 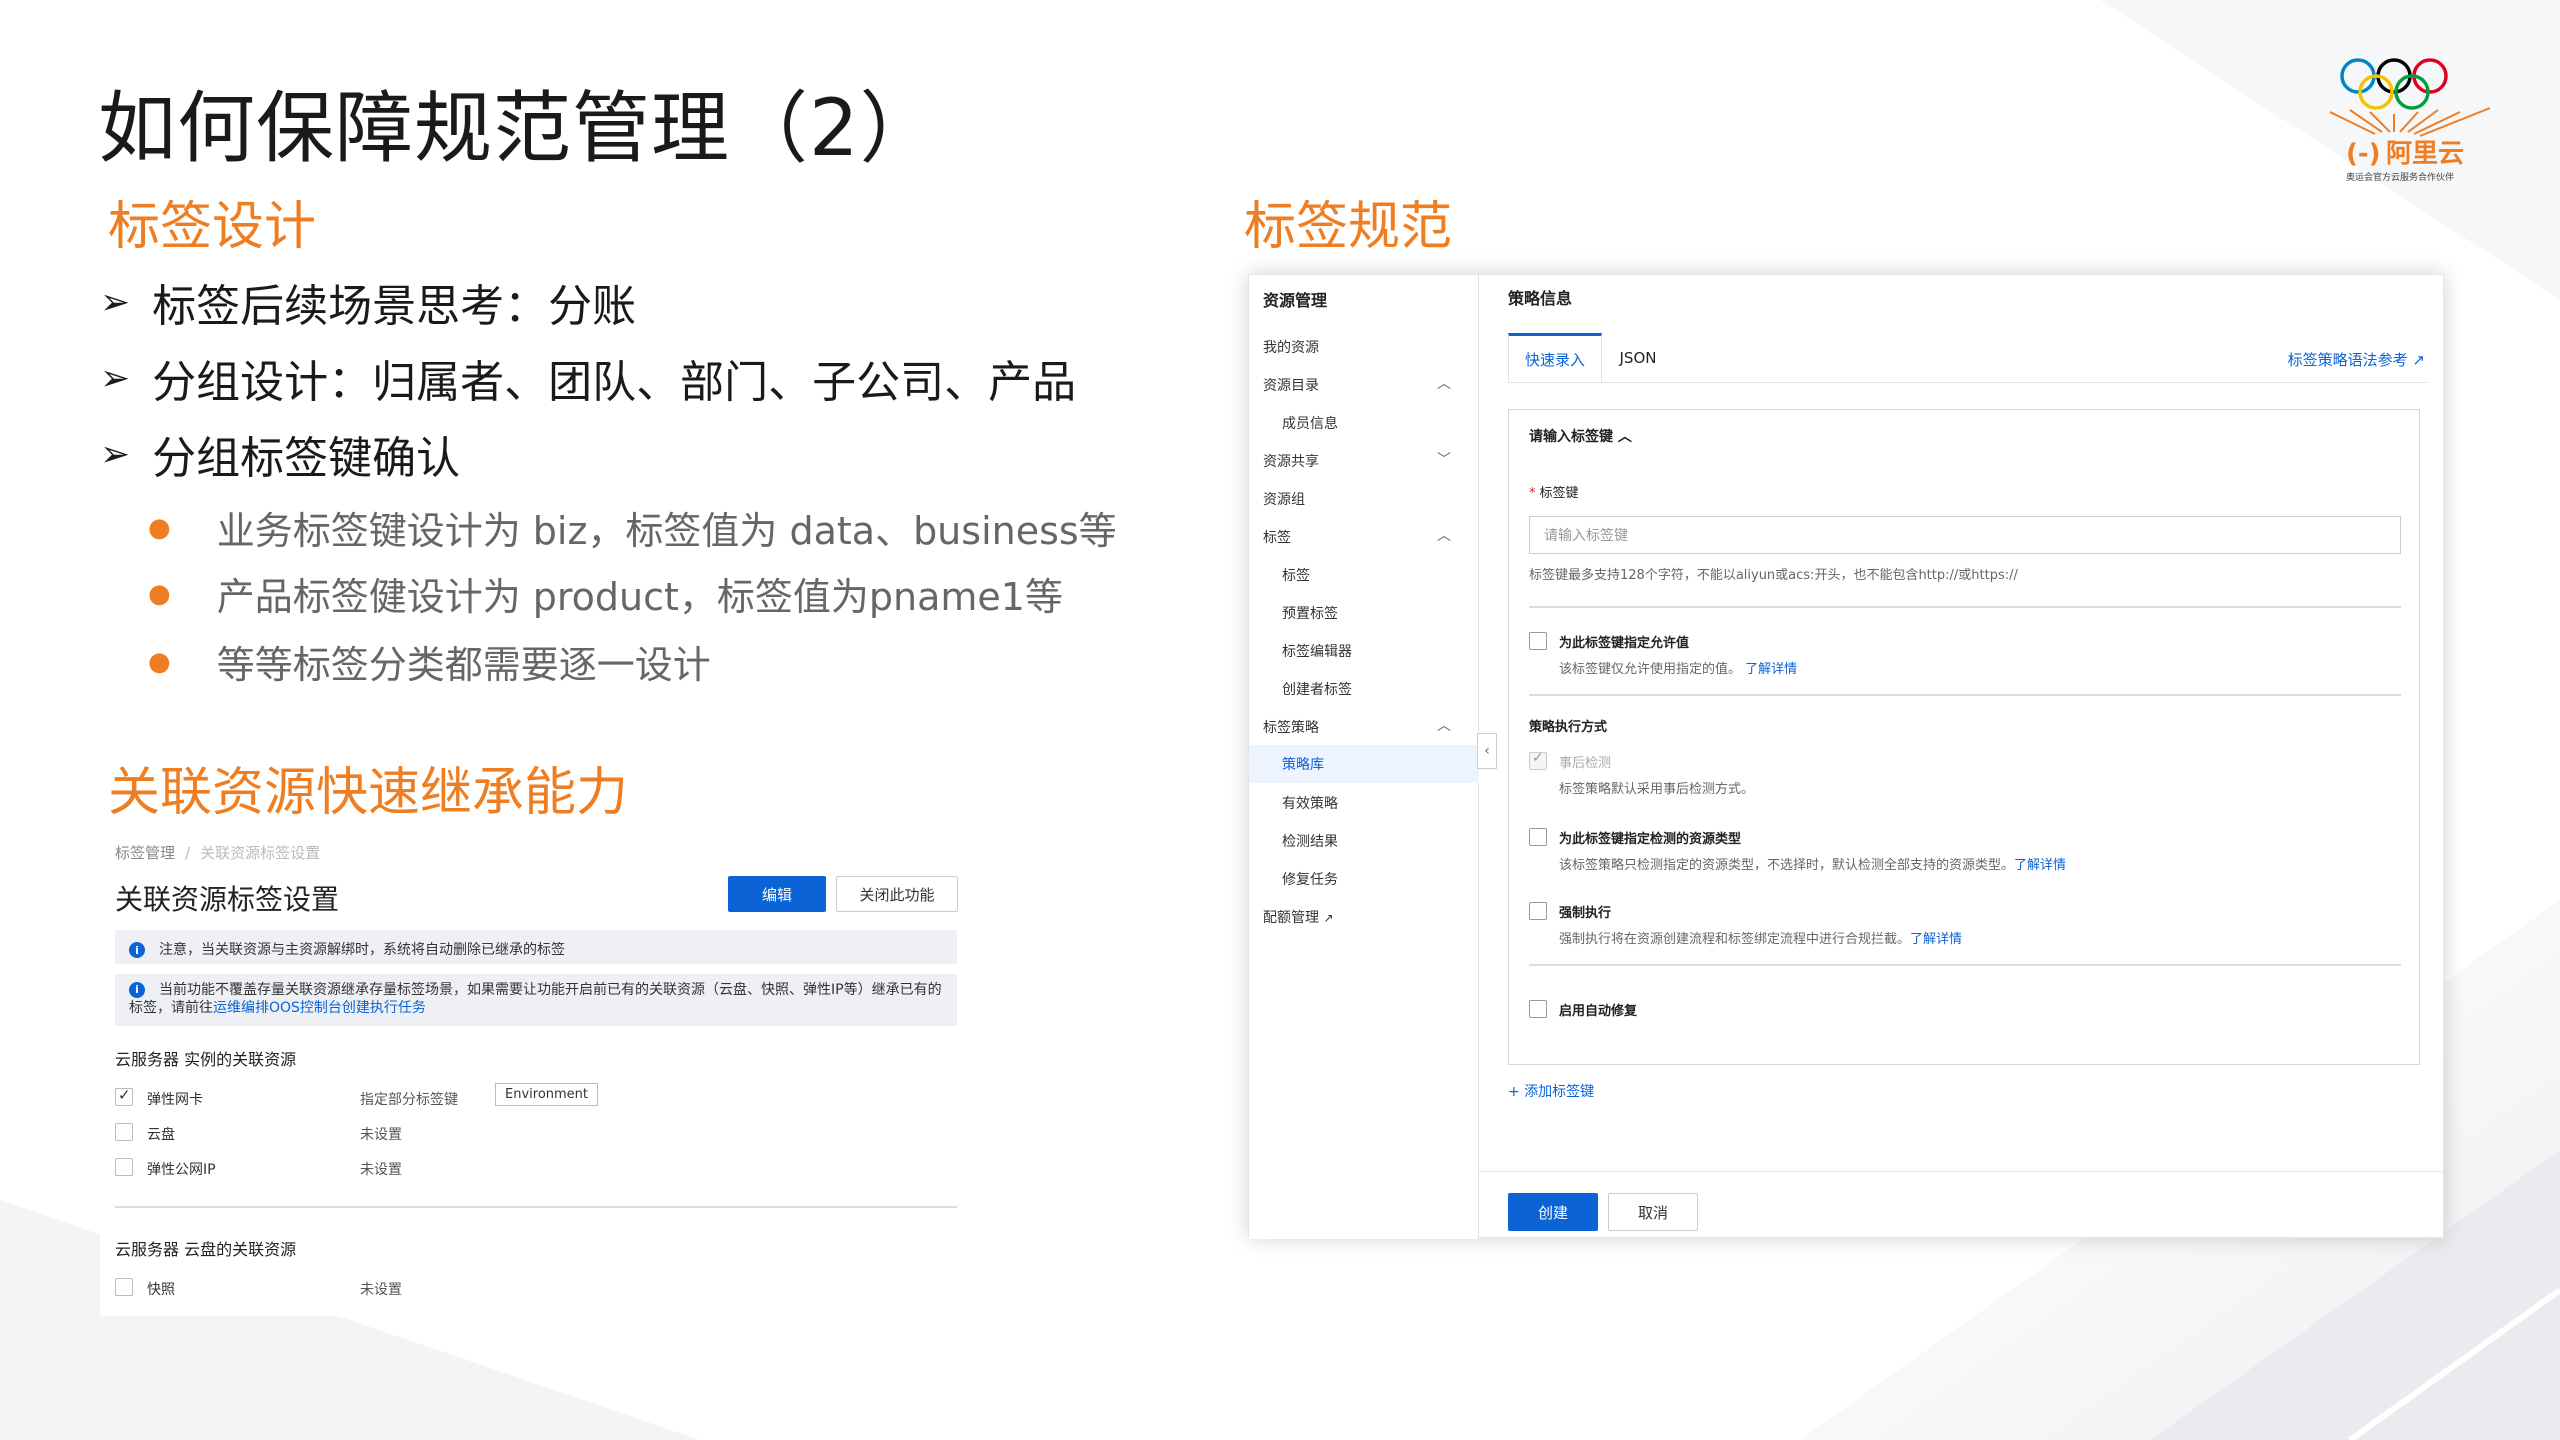 I want to click on enforce-label: 强制执行, so click(x=1585, y=913).